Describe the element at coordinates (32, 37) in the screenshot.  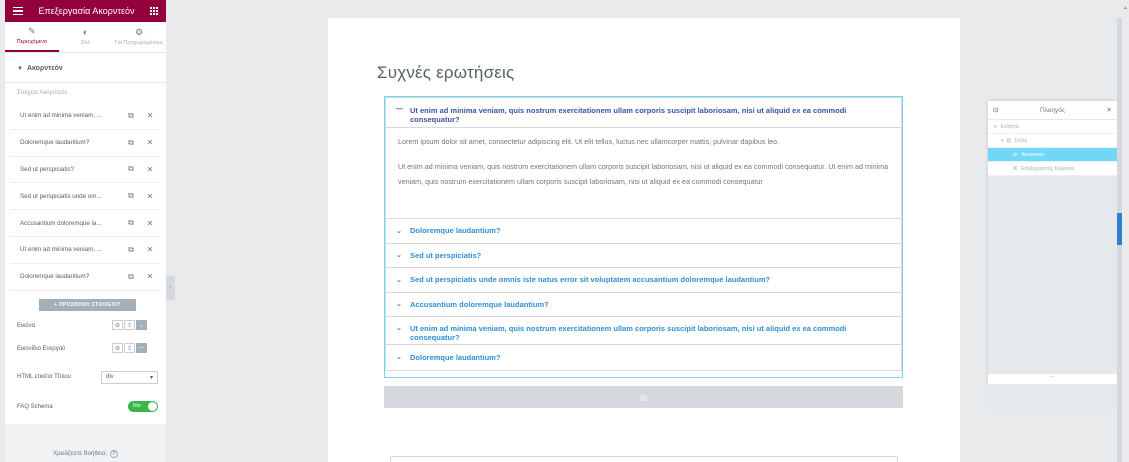
I see `tab-content: ✎ Περιεχόμενο` at that location.